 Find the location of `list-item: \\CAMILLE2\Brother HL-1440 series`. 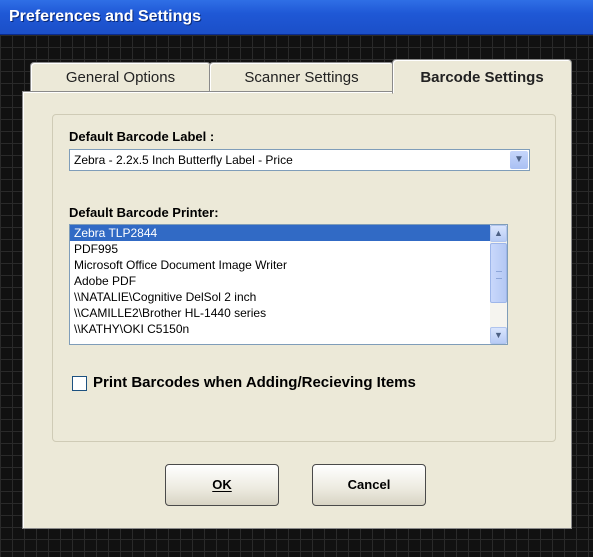

list-item: \\CAMILLE2\Brother HL-1440 series is located at coordinates (288, 313).